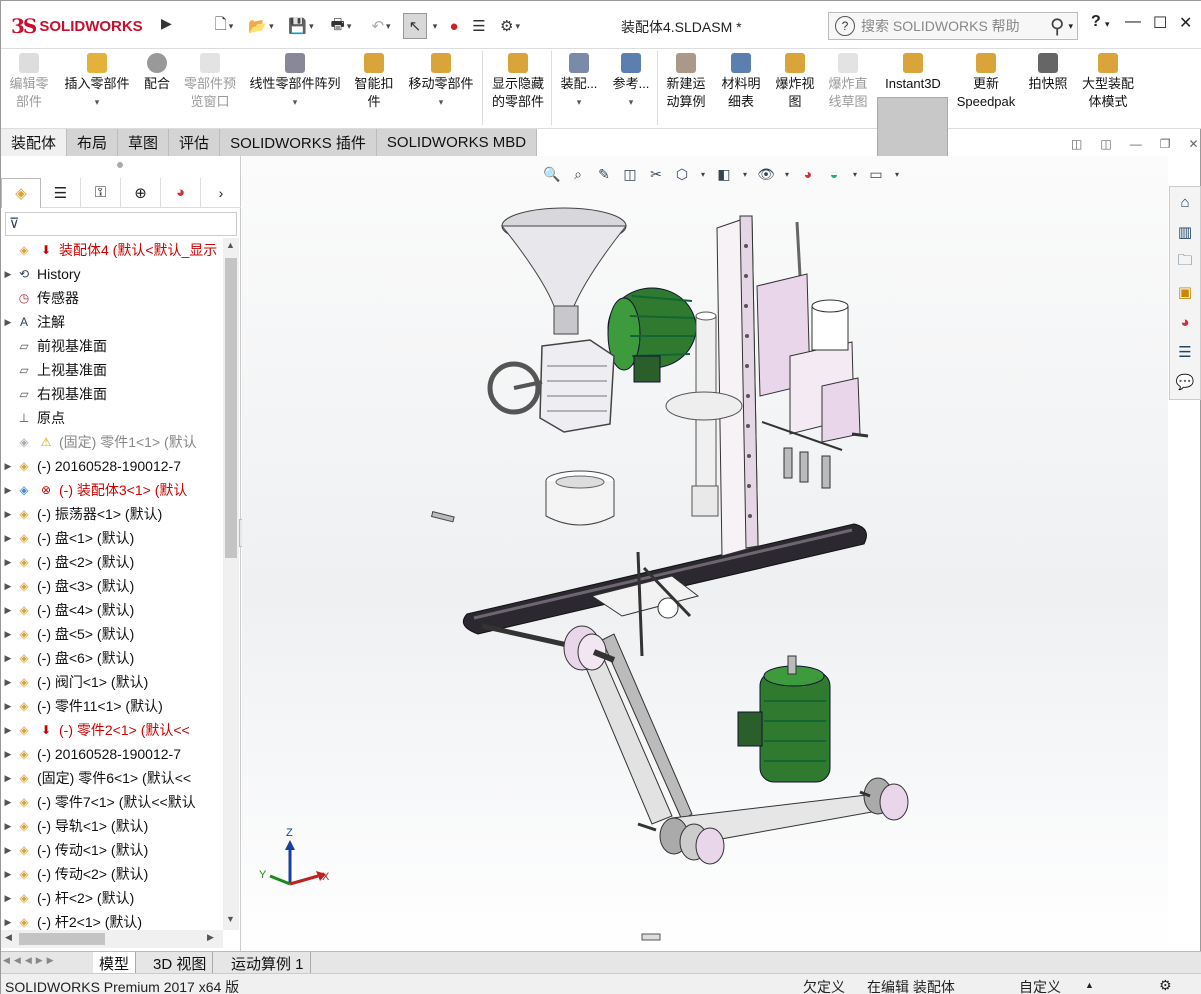  What do you see at coordinates (93, 142) in the screenshot?
I see `tab-layout: 布局` at bounding box center [93, 142].